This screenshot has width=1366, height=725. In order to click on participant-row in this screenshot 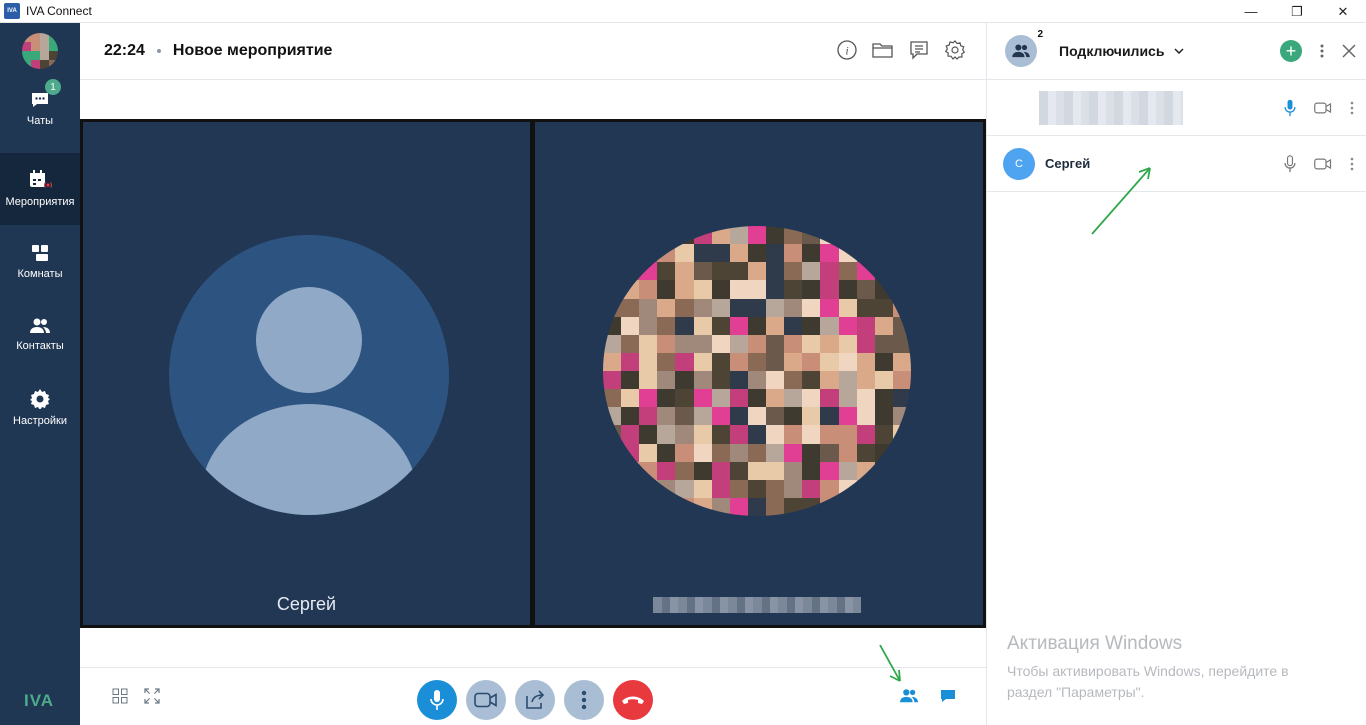, I will do `click(1176, 108)`.